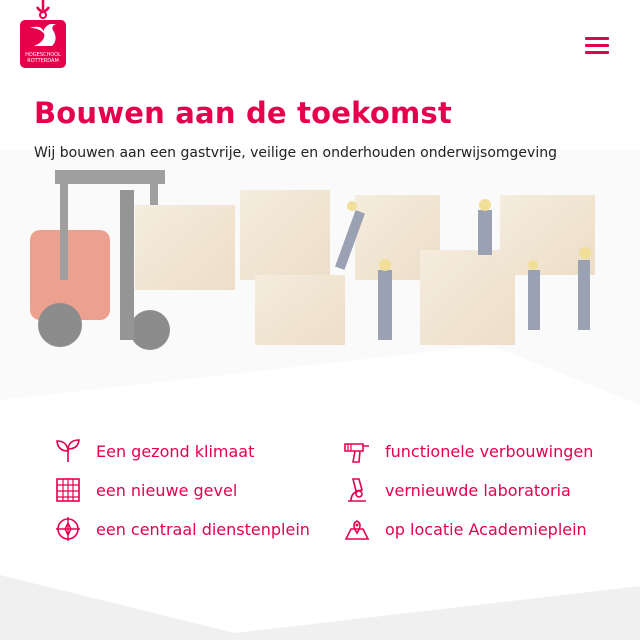 This screenshot has width=640, height=640. What do you see at coordinates (489, 451) in the screenshot?
I see `feature-label: functionele verbouwingen` at bounding box center [489, 451].